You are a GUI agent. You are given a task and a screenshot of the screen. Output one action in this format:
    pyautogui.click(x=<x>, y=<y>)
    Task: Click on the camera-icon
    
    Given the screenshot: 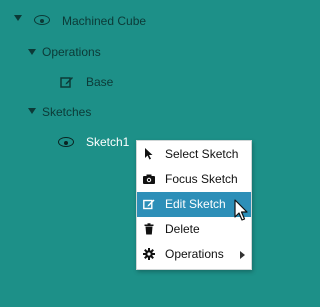 What is the action you would take?
    pyautogui.click(x=149, y=179)
    